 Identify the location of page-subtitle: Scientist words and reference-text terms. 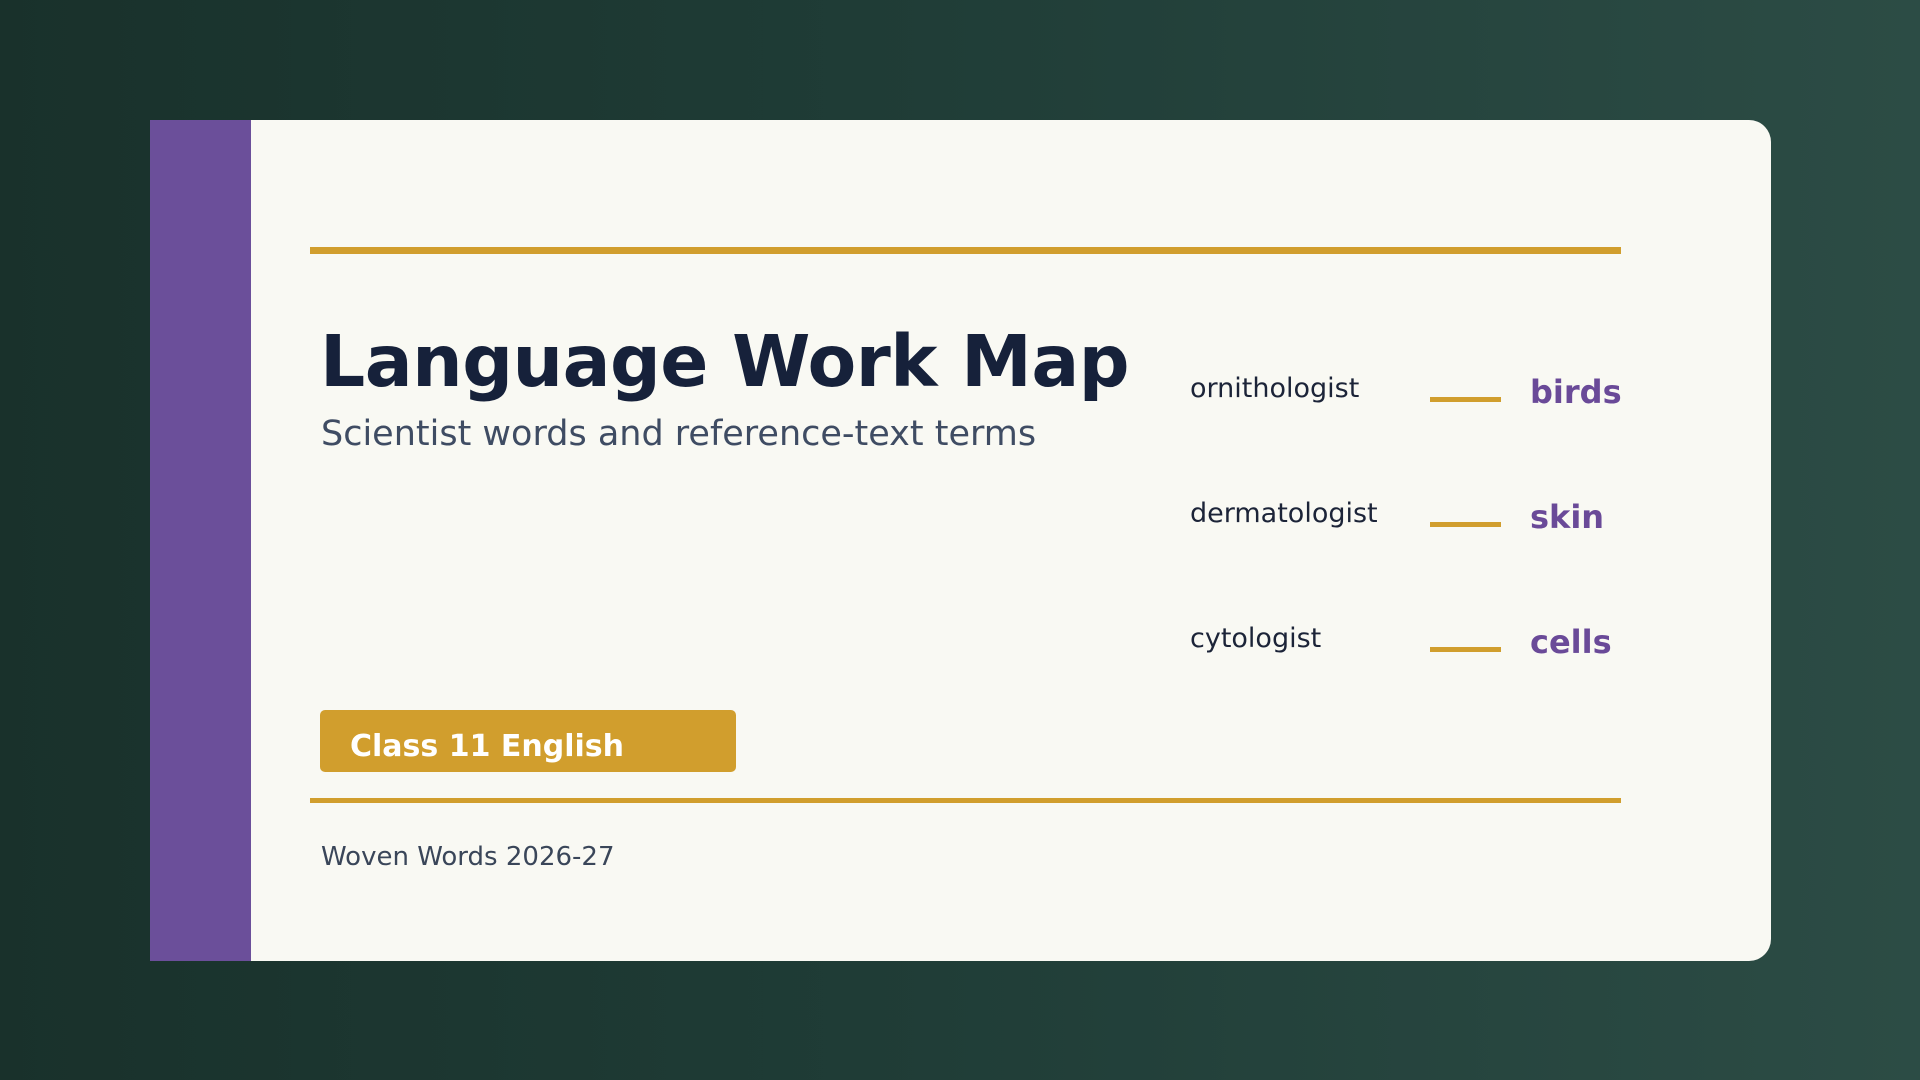
(679, 434).